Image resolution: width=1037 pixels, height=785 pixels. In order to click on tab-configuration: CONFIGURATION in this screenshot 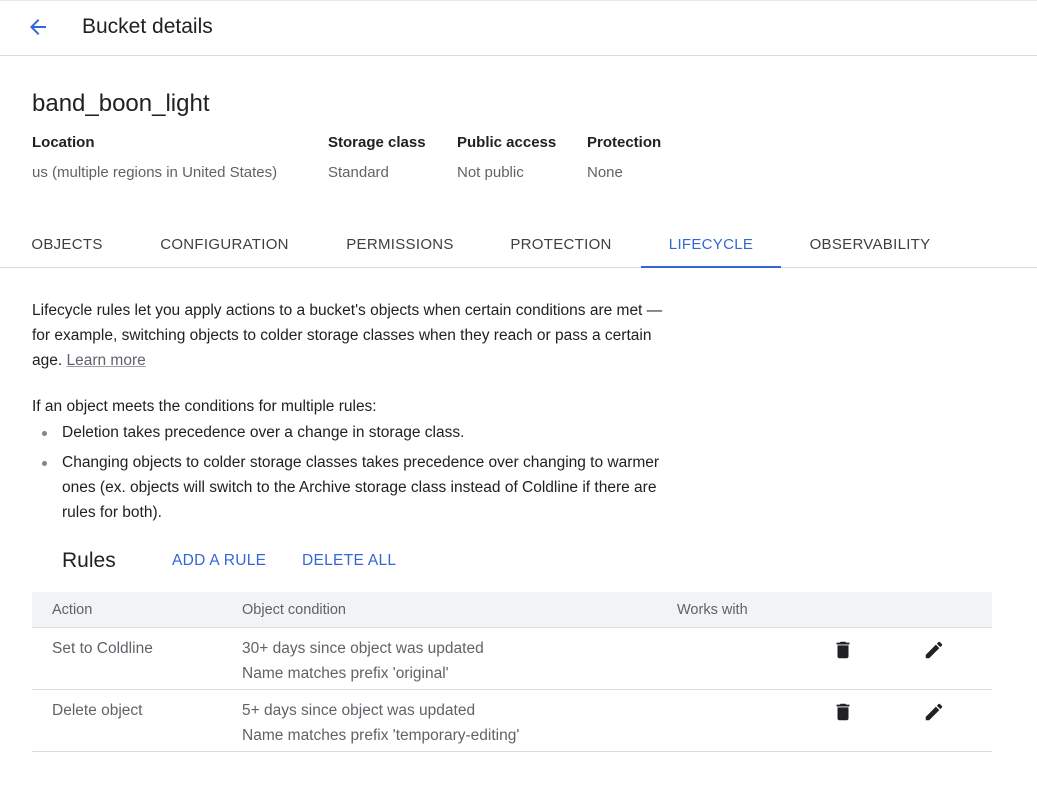, I will do `click(224, 244)`.